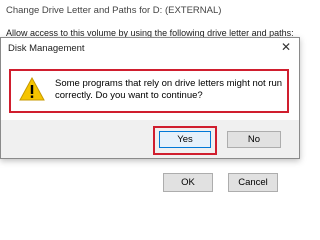 This screenshot has width=320, height=240. I want to click on ok-button: OK, so click(188, 182).